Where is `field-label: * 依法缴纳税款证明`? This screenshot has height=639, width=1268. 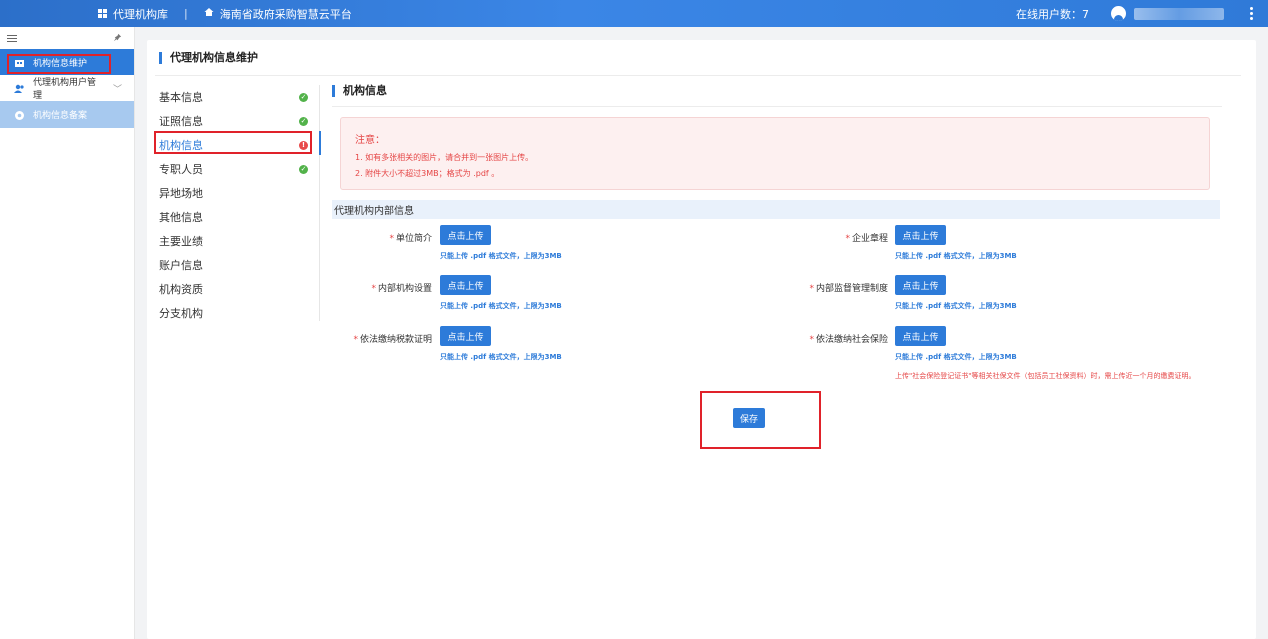 field-label: * 依法缴纳税款证明 is located at coordinates (392, 340).